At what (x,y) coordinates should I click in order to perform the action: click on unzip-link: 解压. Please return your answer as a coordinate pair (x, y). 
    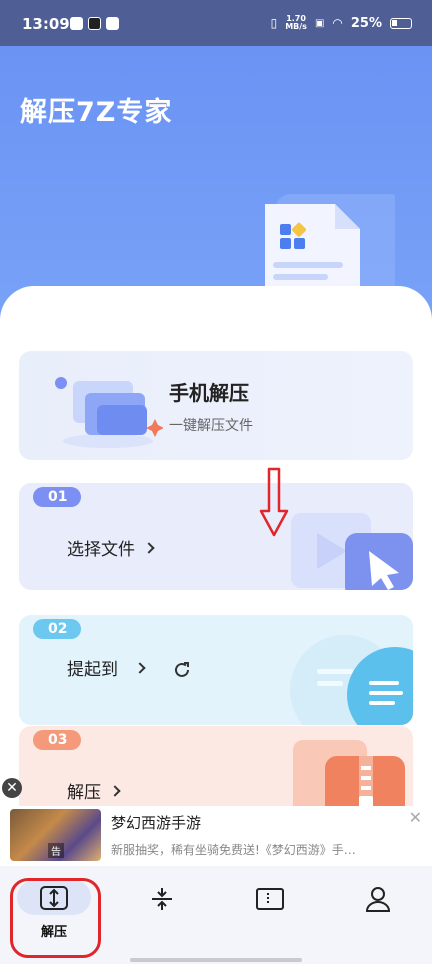
    Looking at the image, I should click on (94, 790).